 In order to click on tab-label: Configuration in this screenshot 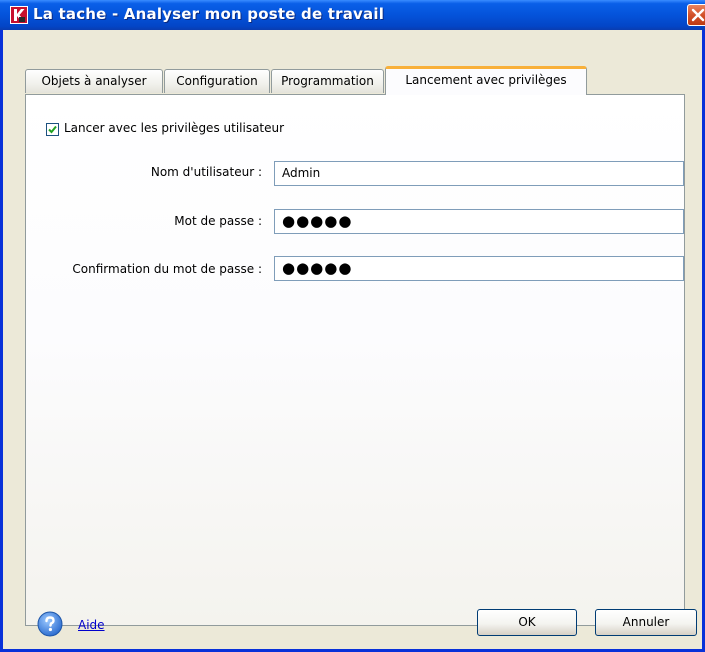, I will do `click(217, 81)`.